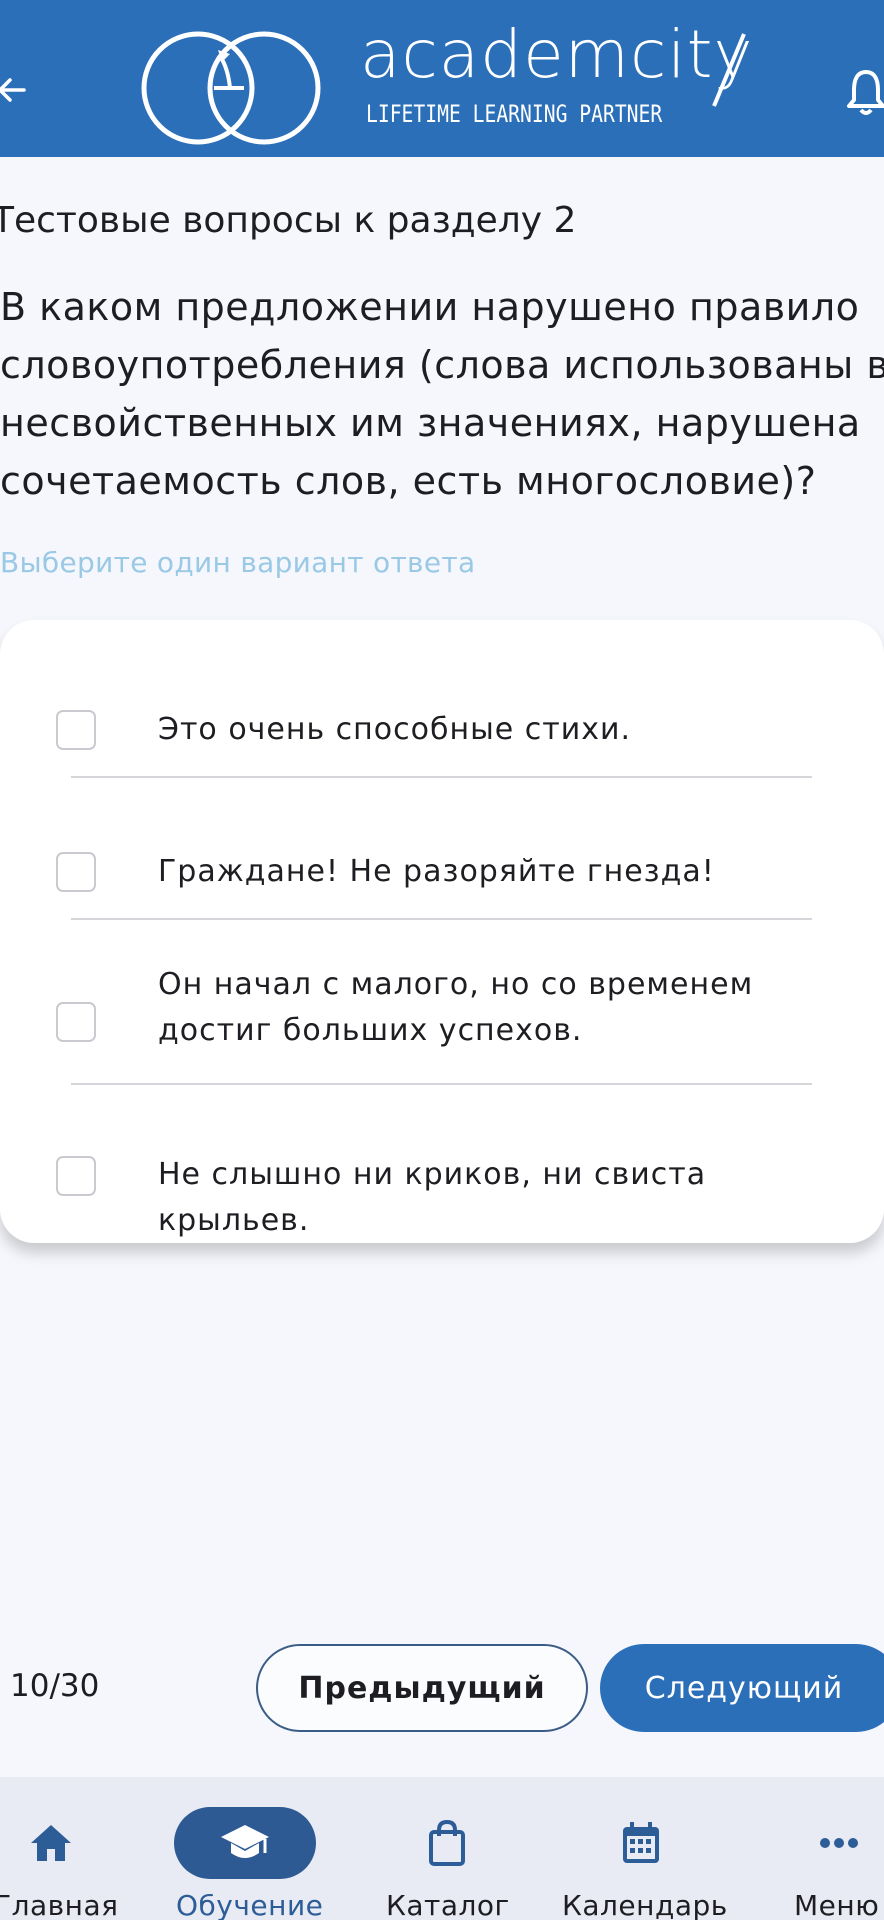 The width and height of the screenshot is (884, 1920). Describe the element at coordinates (448, 1904) in the screenshot. I see `nav-label: Каталог` at that location.